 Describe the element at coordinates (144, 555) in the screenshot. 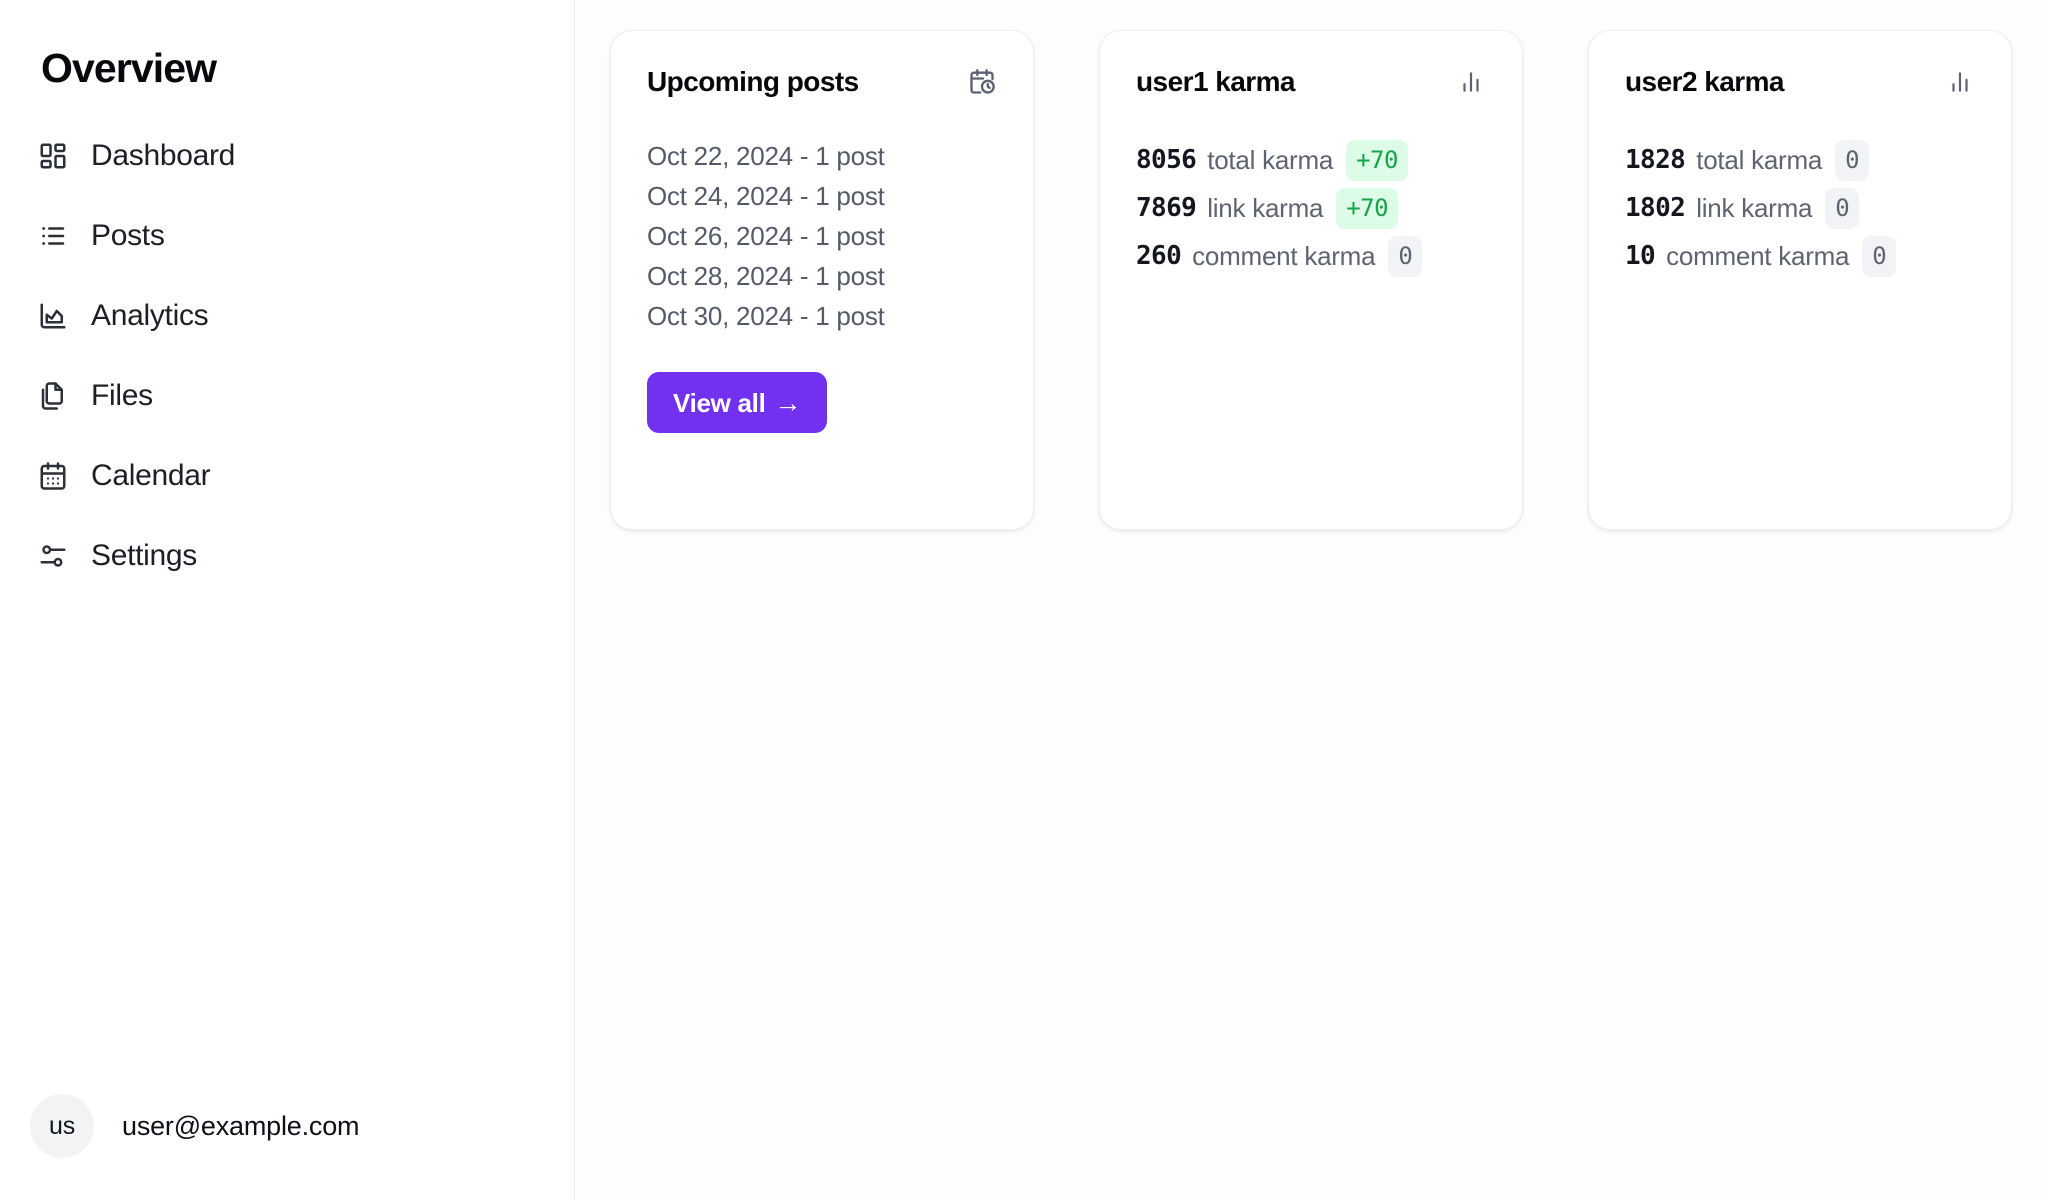

I see `sidebar-item-label: Settings` at that location.